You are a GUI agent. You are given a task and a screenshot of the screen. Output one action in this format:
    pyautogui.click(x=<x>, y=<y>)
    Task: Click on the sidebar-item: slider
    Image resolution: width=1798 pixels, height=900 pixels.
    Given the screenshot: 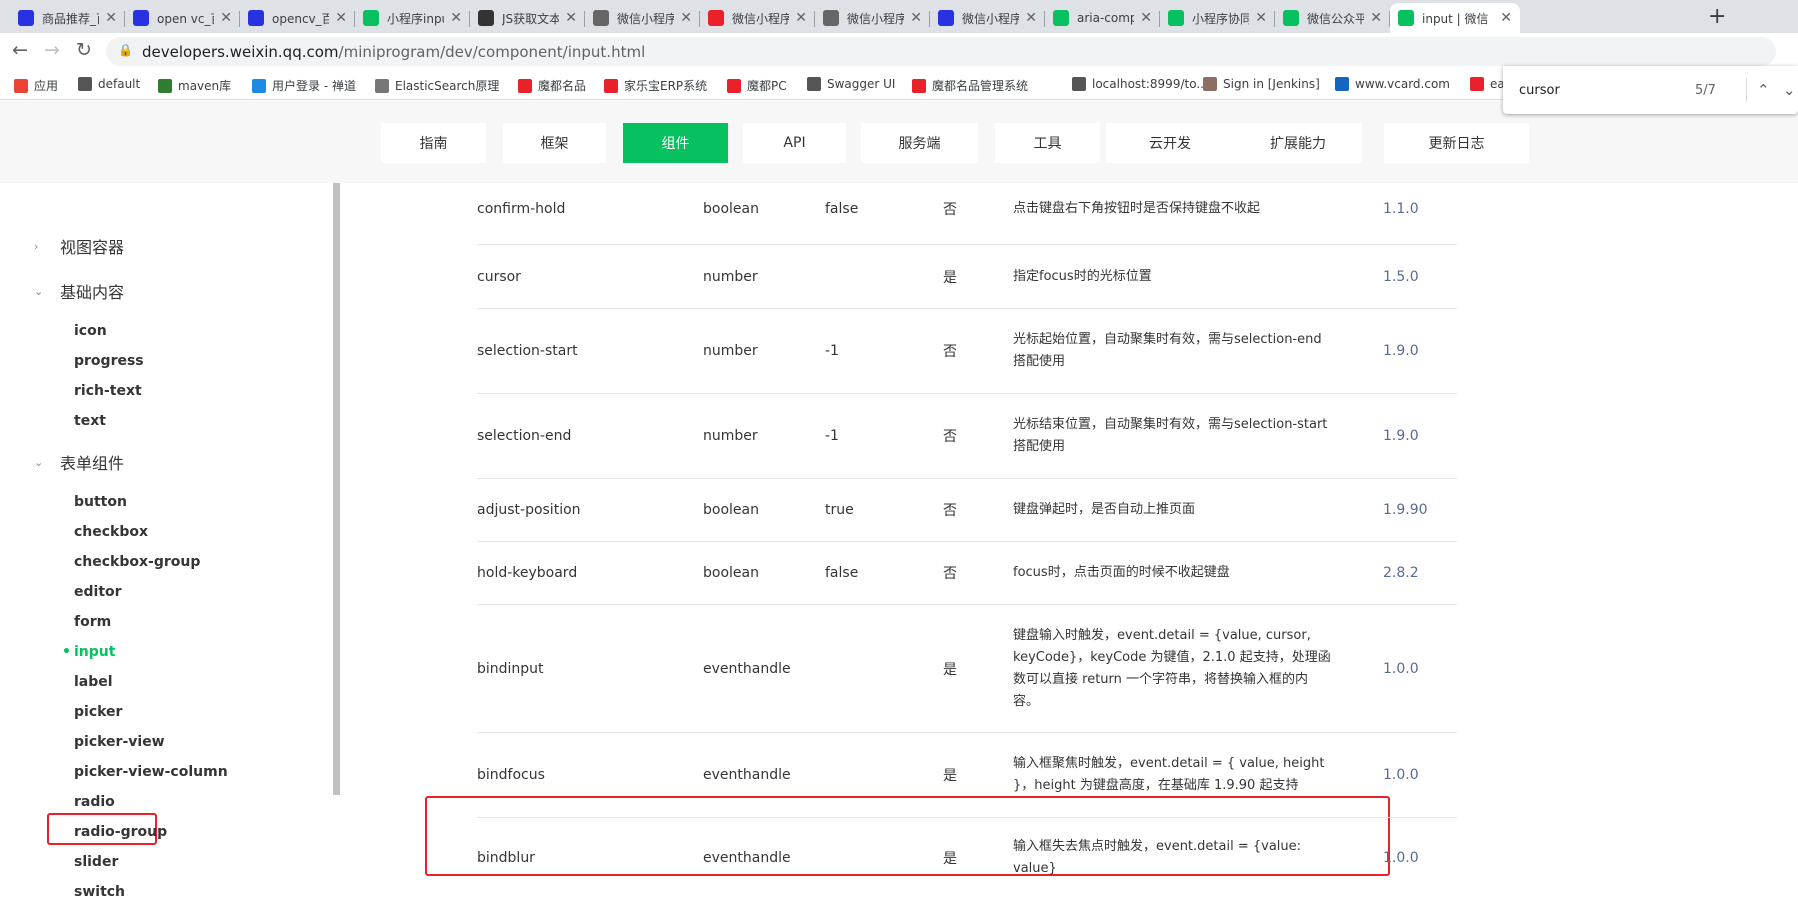 What is the action you would take?
    pyautogui.click(x=96, y=862)
    